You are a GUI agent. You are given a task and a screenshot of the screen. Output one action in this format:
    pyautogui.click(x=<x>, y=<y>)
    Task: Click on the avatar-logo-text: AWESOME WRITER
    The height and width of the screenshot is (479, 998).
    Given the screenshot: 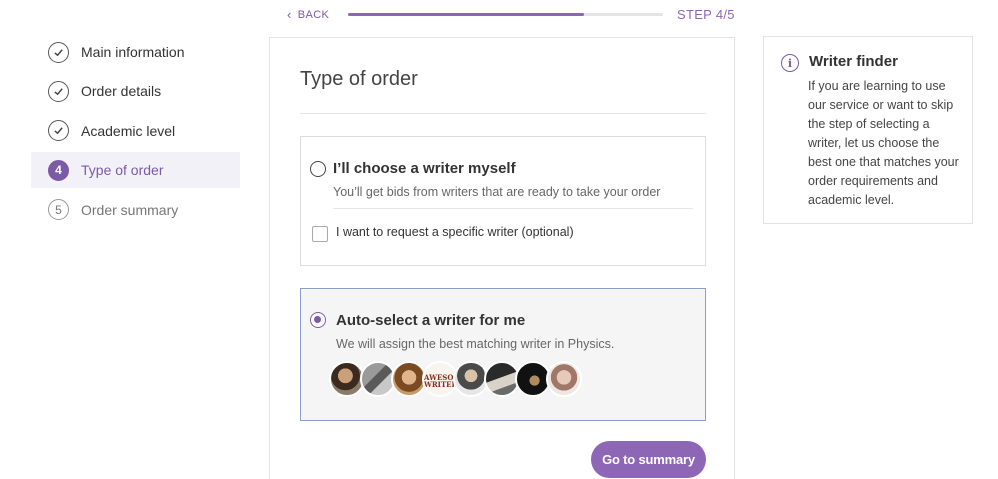 What is the action you would take?
    pyautogui.click(x=441, y=381)
    